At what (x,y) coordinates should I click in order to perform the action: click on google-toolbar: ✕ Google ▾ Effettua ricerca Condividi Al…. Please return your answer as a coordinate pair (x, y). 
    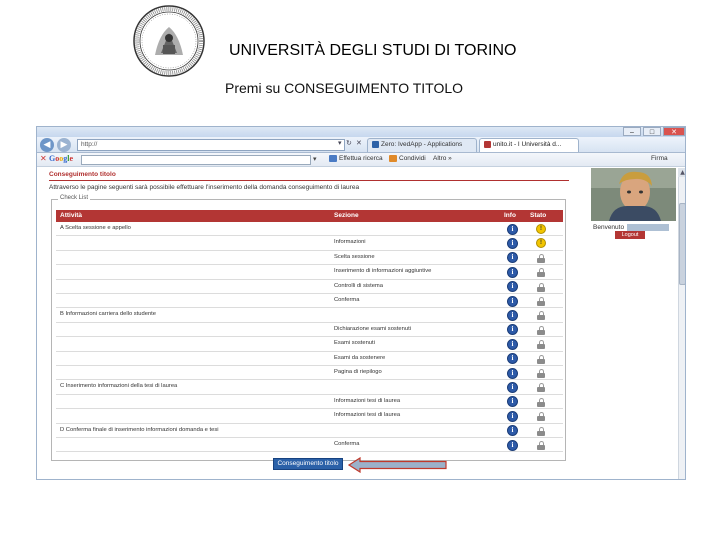
    Looking at the image, I should click on (361, 160).